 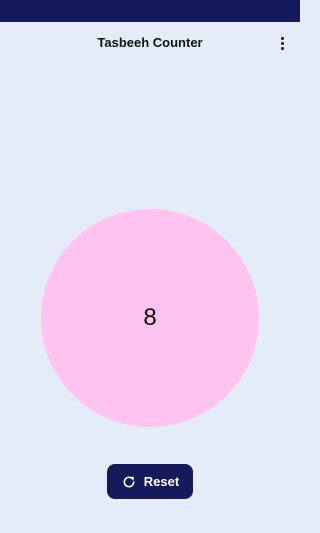 I want to click on reset-button: Reset, so click(x=150, y=481).